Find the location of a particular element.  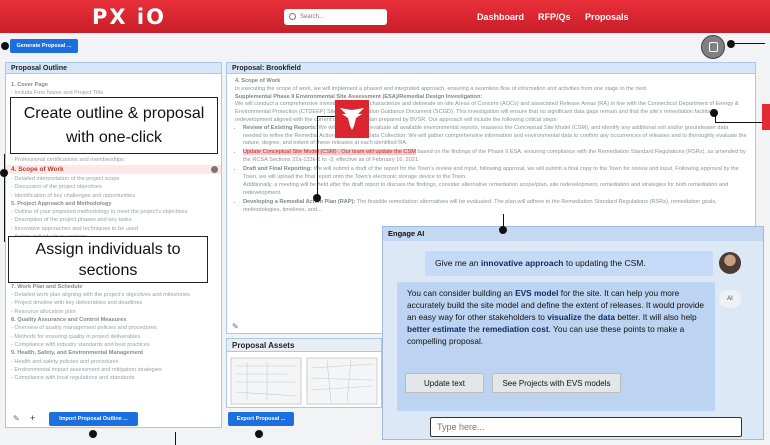

outline-title: Proposal Outline is located at coordinates (113, 68).